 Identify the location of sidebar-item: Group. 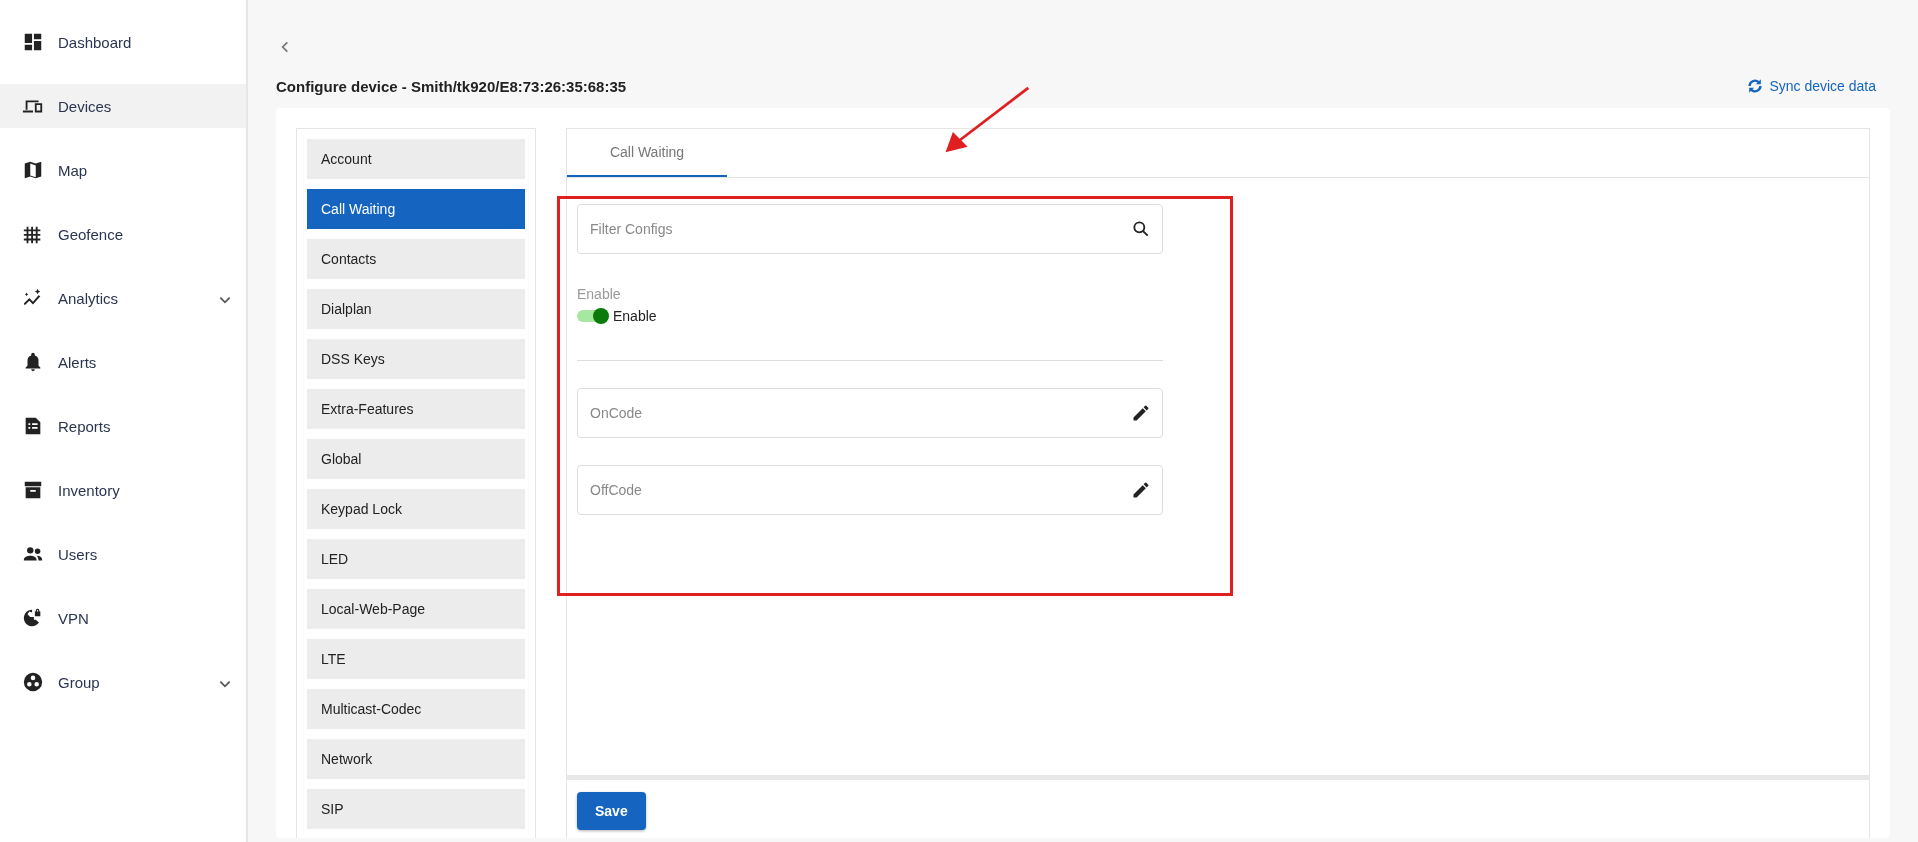
(123, 682).